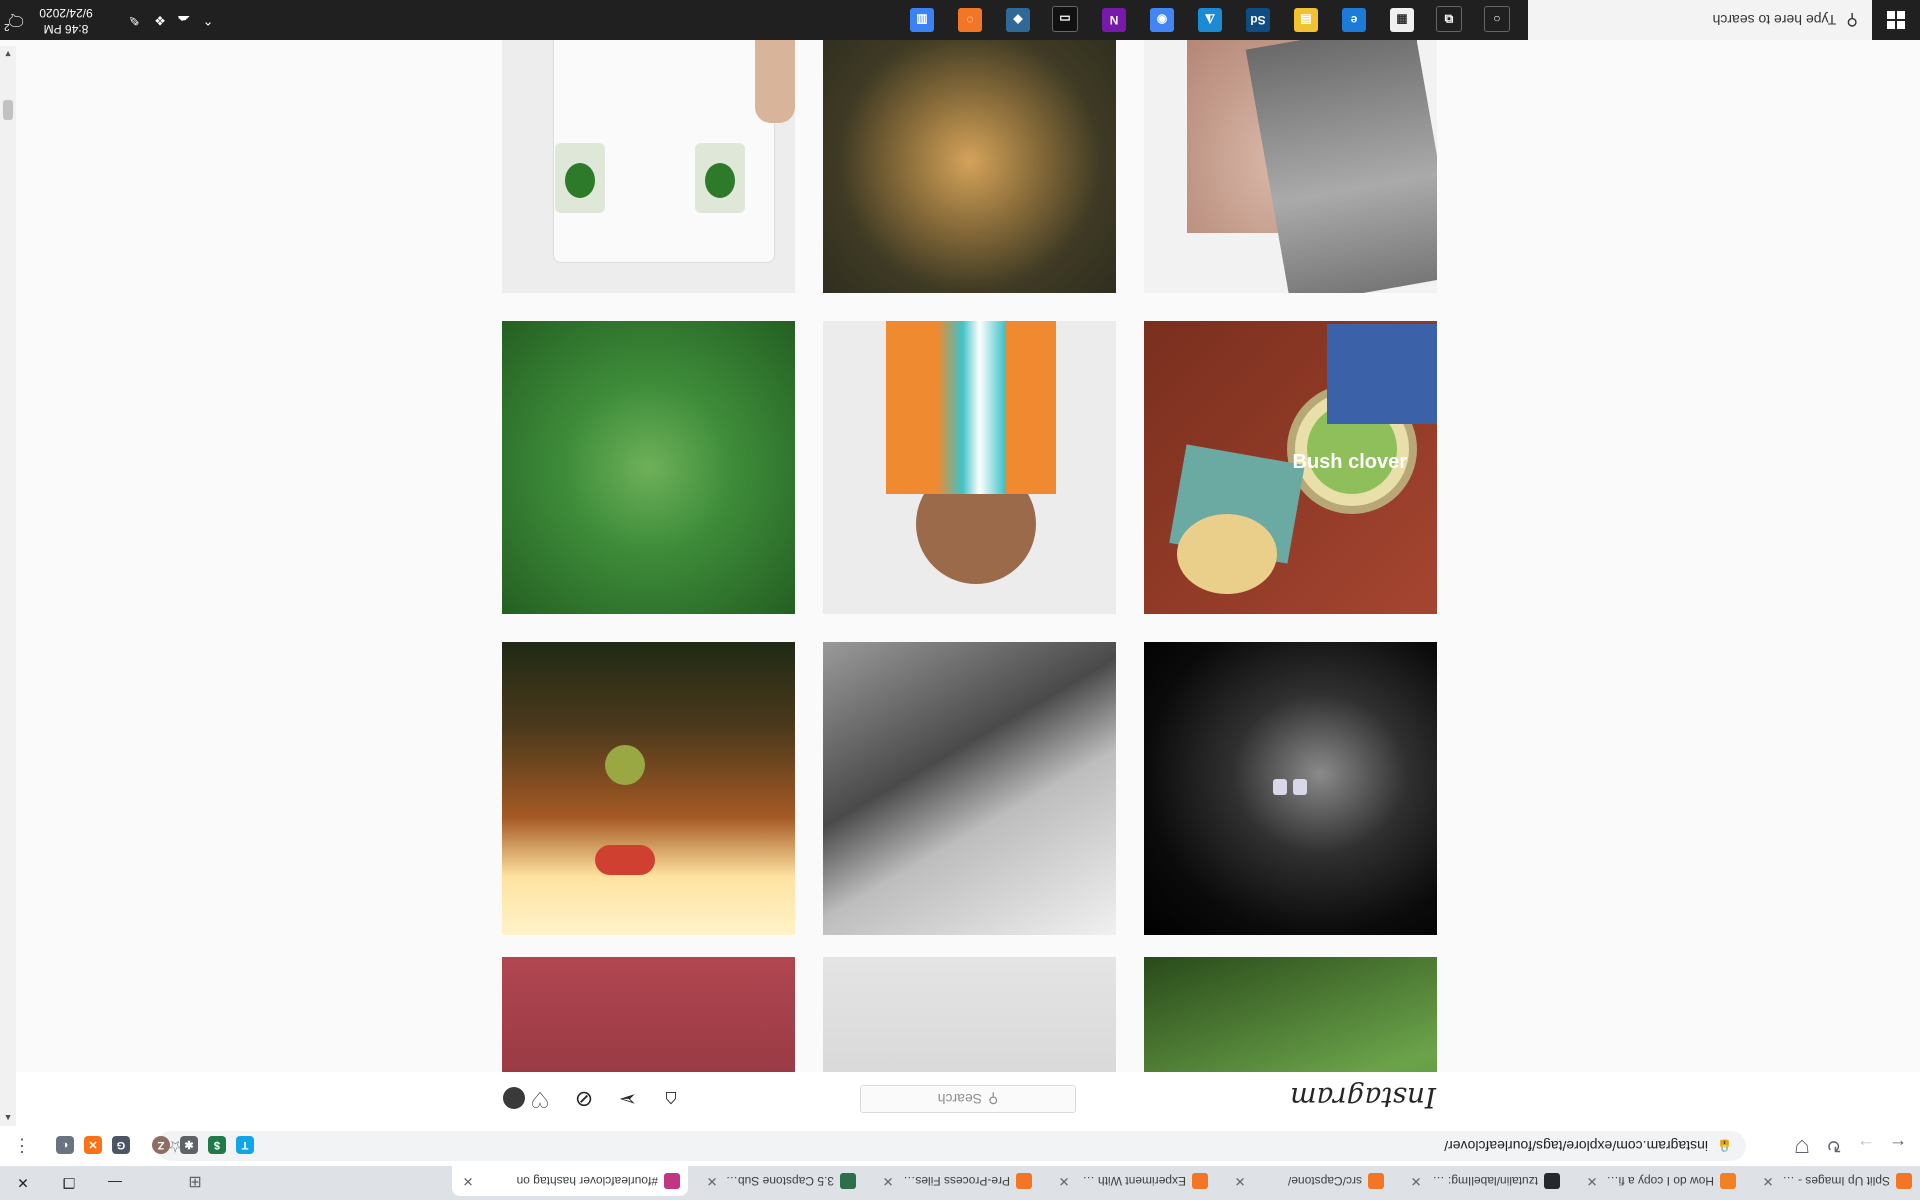 Image resolution: width=1920 pixels, height=1200 pixels. Describe the element at coordinates (8, 110) in the screenshot. I see `scrollbar-thumb` at that location.